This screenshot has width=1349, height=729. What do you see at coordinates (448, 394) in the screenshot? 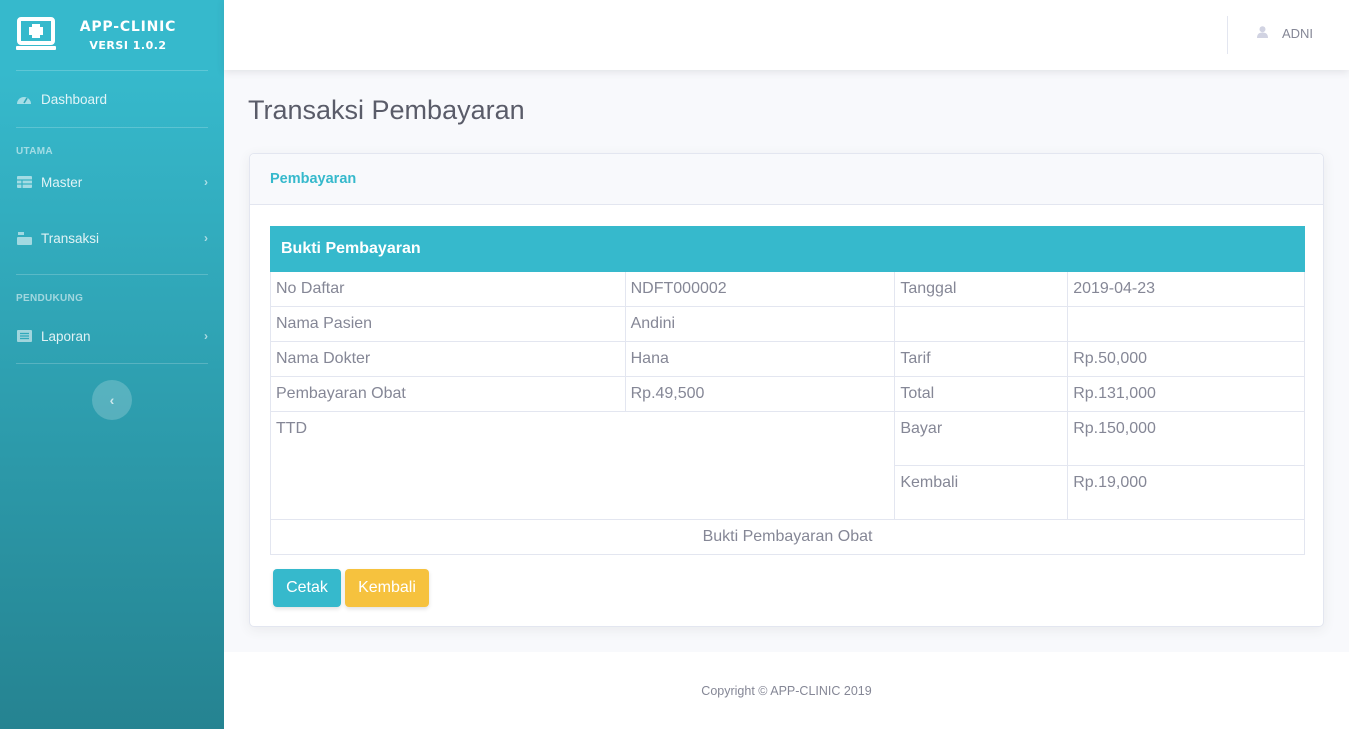
I see `cell-label: Pembayaran Obat` at bounding box center [448, 394].